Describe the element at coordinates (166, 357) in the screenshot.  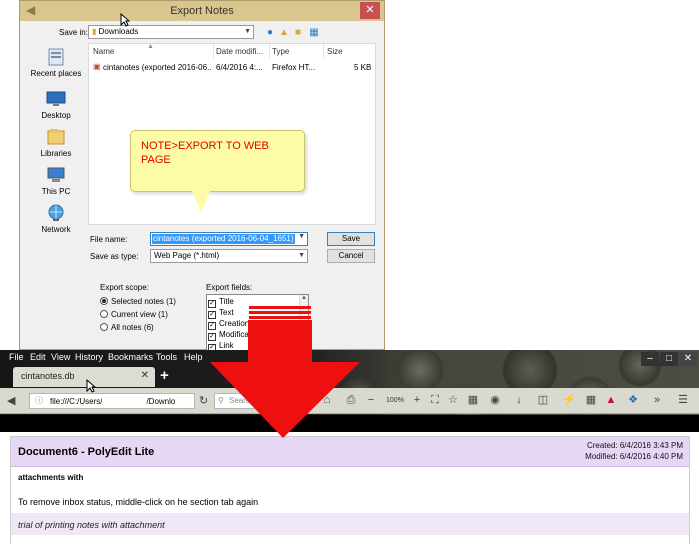
I see `menu-tools: Tools` at that location.